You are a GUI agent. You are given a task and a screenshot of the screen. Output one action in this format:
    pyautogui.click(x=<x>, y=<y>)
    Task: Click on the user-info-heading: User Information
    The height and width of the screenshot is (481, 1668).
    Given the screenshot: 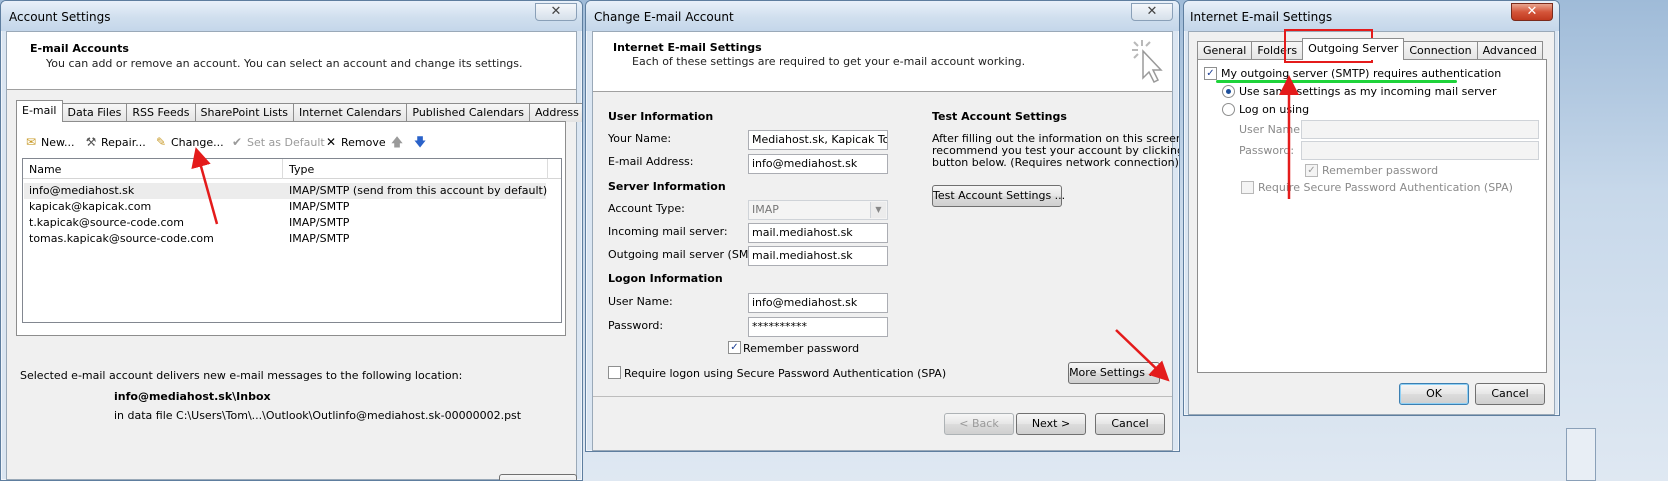 What is the action you would take?
    pyautogui.click(x=661, y=116)
    